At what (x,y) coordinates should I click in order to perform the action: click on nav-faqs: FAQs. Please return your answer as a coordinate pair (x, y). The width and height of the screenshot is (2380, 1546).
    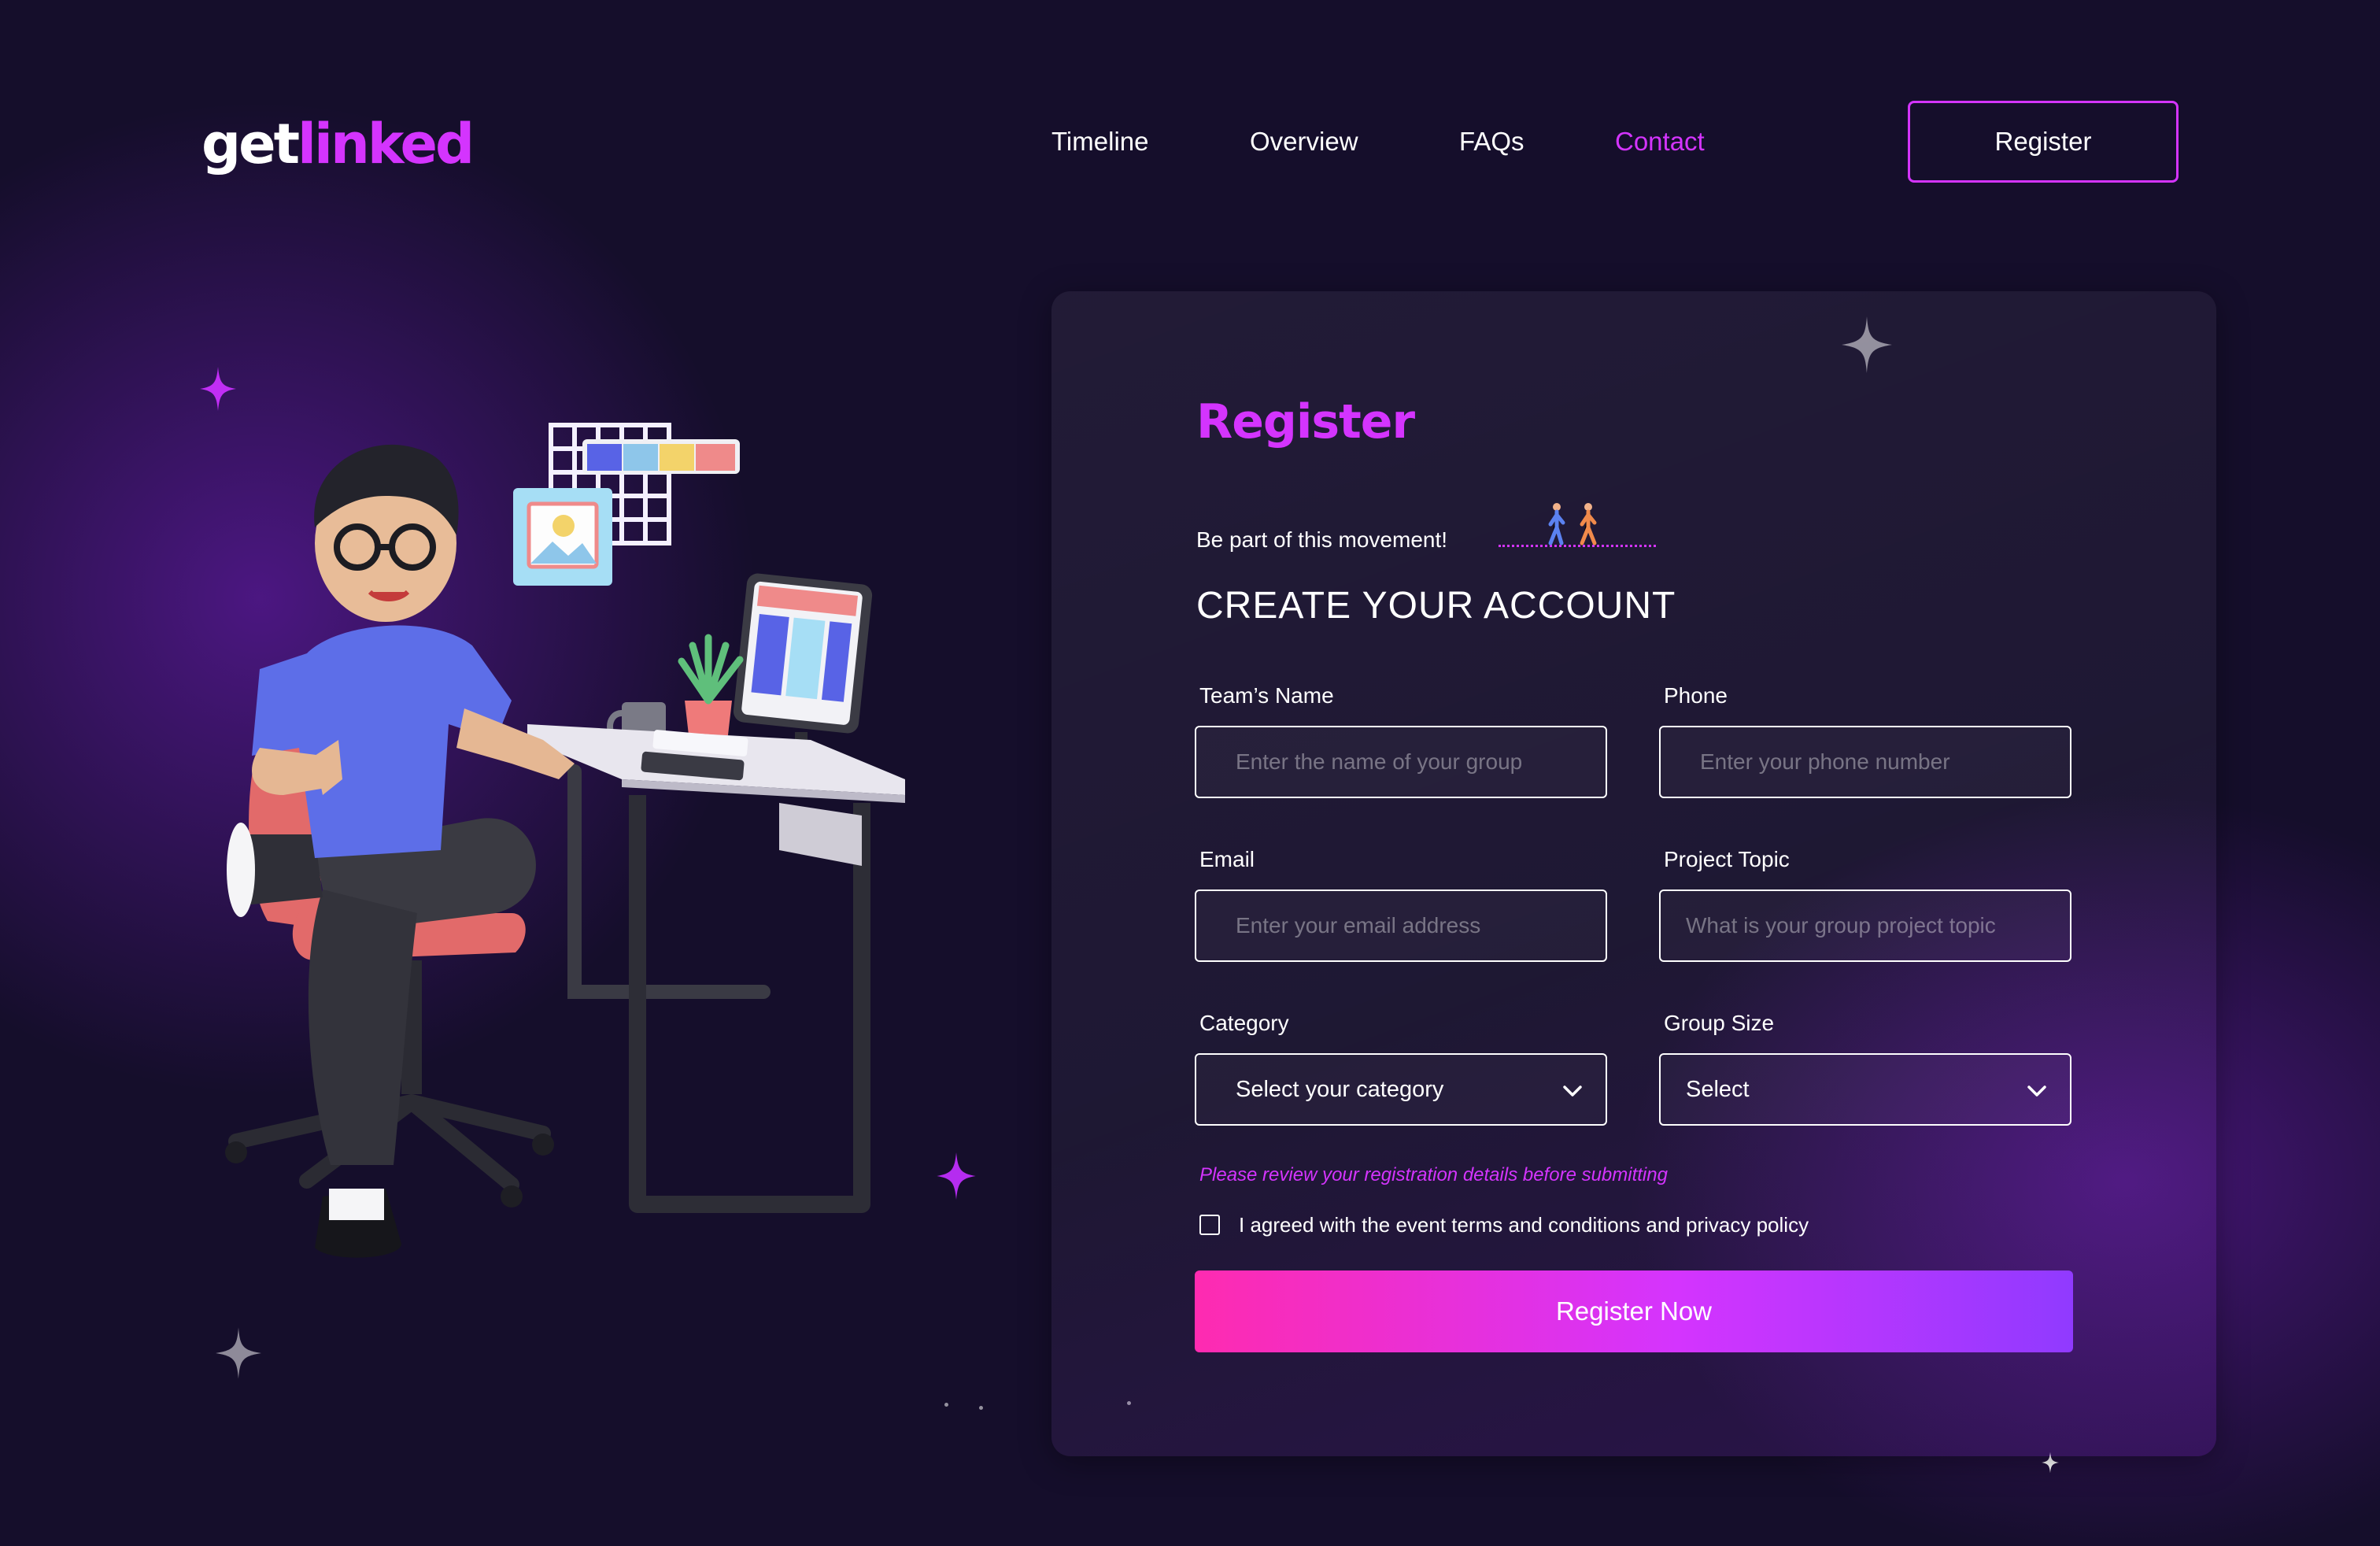
    Looking at the image, I should click on (1491, 141).